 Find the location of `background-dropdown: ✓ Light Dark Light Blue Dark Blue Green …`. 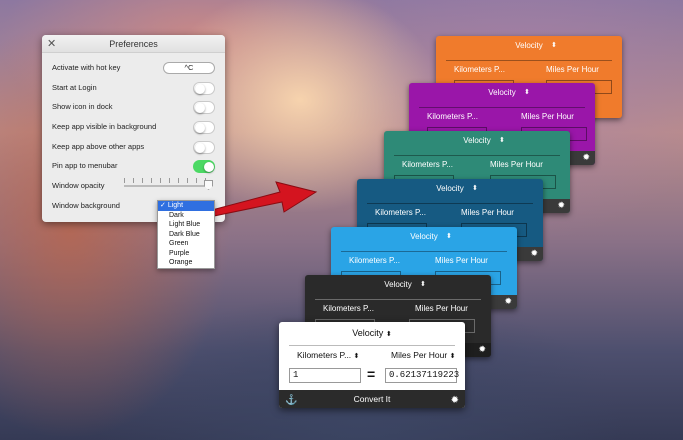

background-dropdown: ✓ Light Dark Light Blue Dark Blue Green … is located at coordinates (186, 234).